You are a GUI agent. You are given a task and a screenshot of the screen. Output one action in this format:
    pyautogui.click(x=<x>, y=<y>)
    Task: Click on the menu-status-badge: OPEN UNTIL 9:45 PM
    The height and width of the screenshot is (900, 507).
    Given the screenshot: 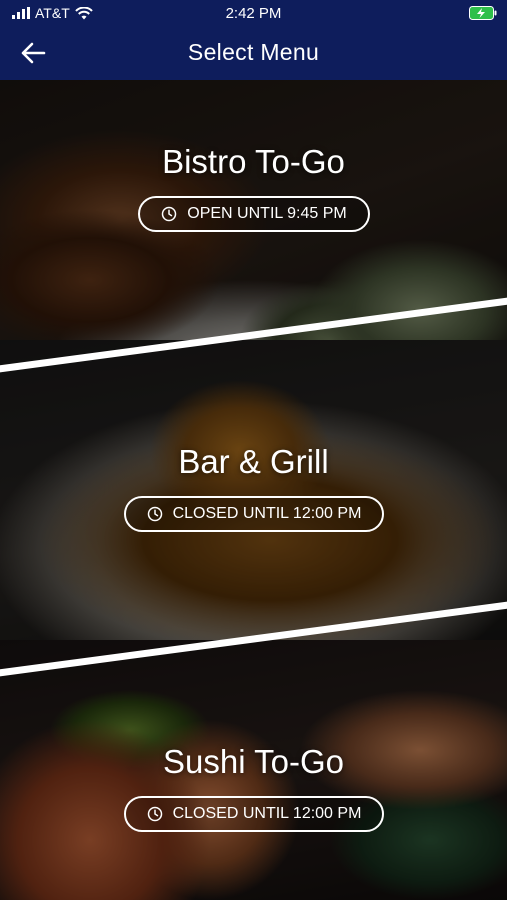 What is the action you would take?
    pyautogui.click(x=254, y=214)
    